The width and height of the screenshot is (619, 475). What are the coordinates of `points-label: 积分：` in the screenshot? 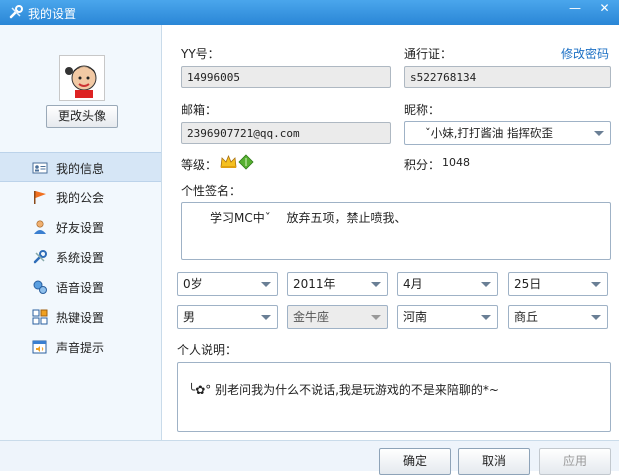 It's located at (422, 165).